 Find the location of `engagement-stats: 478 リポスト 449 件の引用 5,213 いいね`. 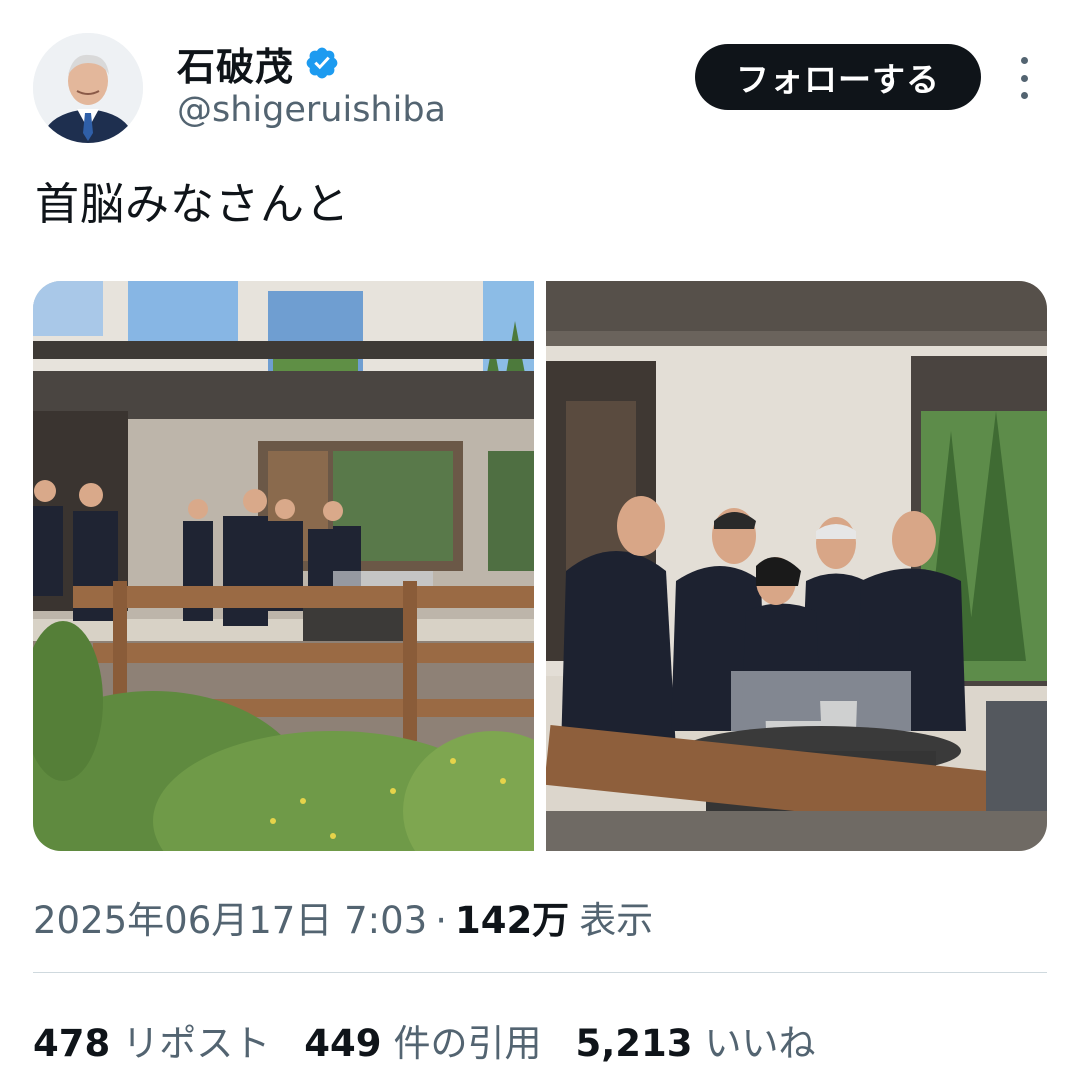

engagement-stats: 478 リポスト 449 件の引用 5,213 いいね is located at coordinates (441, 1040).